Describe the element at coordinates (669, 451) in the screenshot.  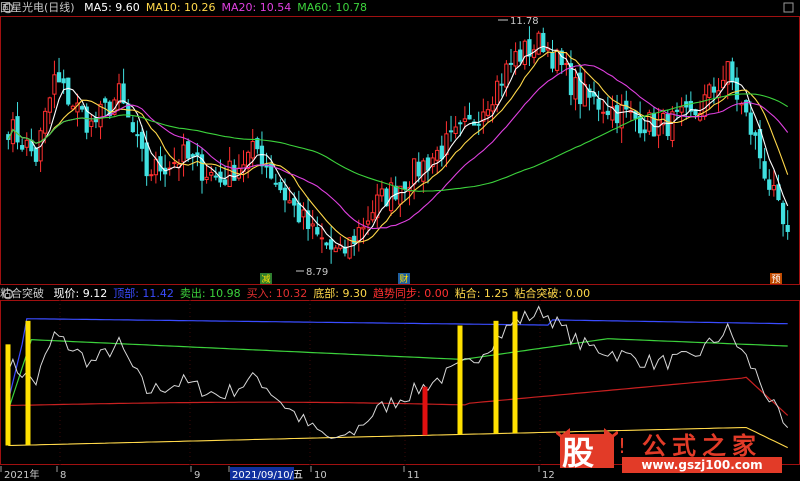
I see `watermark-logo: 股 ! 公式之家 www.gszj100.com` at that location.